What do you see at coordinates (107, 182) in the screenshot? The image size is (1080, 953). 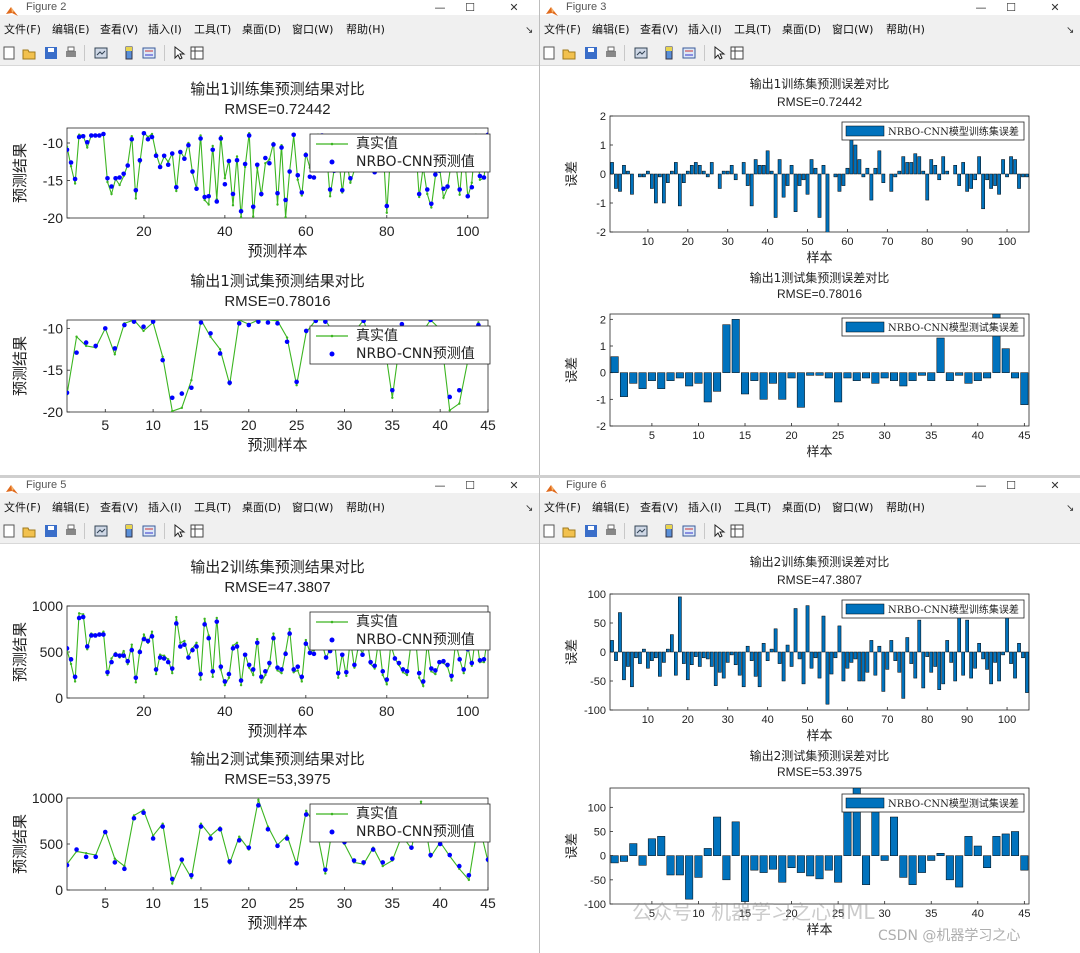 I see `true-value-point` at bounding box center [107, 182].